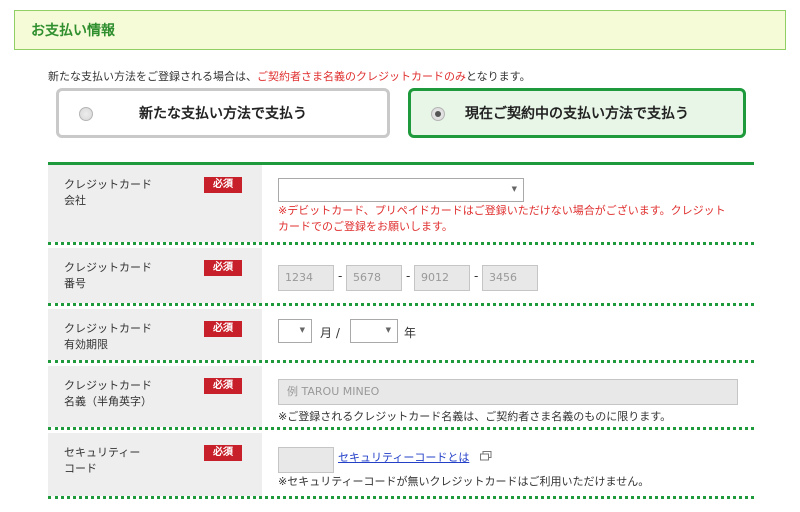  I want to click on security-code-label-line2: コード, so click(80, 468).